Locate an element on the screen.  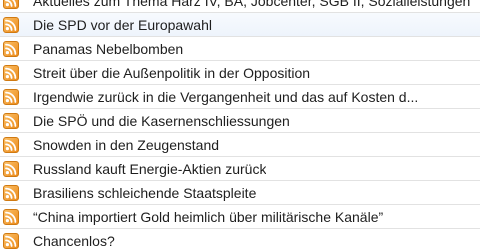
feed-item-title: Brasiliens schleichende Staatspleite is located at coordinates (145, 193).